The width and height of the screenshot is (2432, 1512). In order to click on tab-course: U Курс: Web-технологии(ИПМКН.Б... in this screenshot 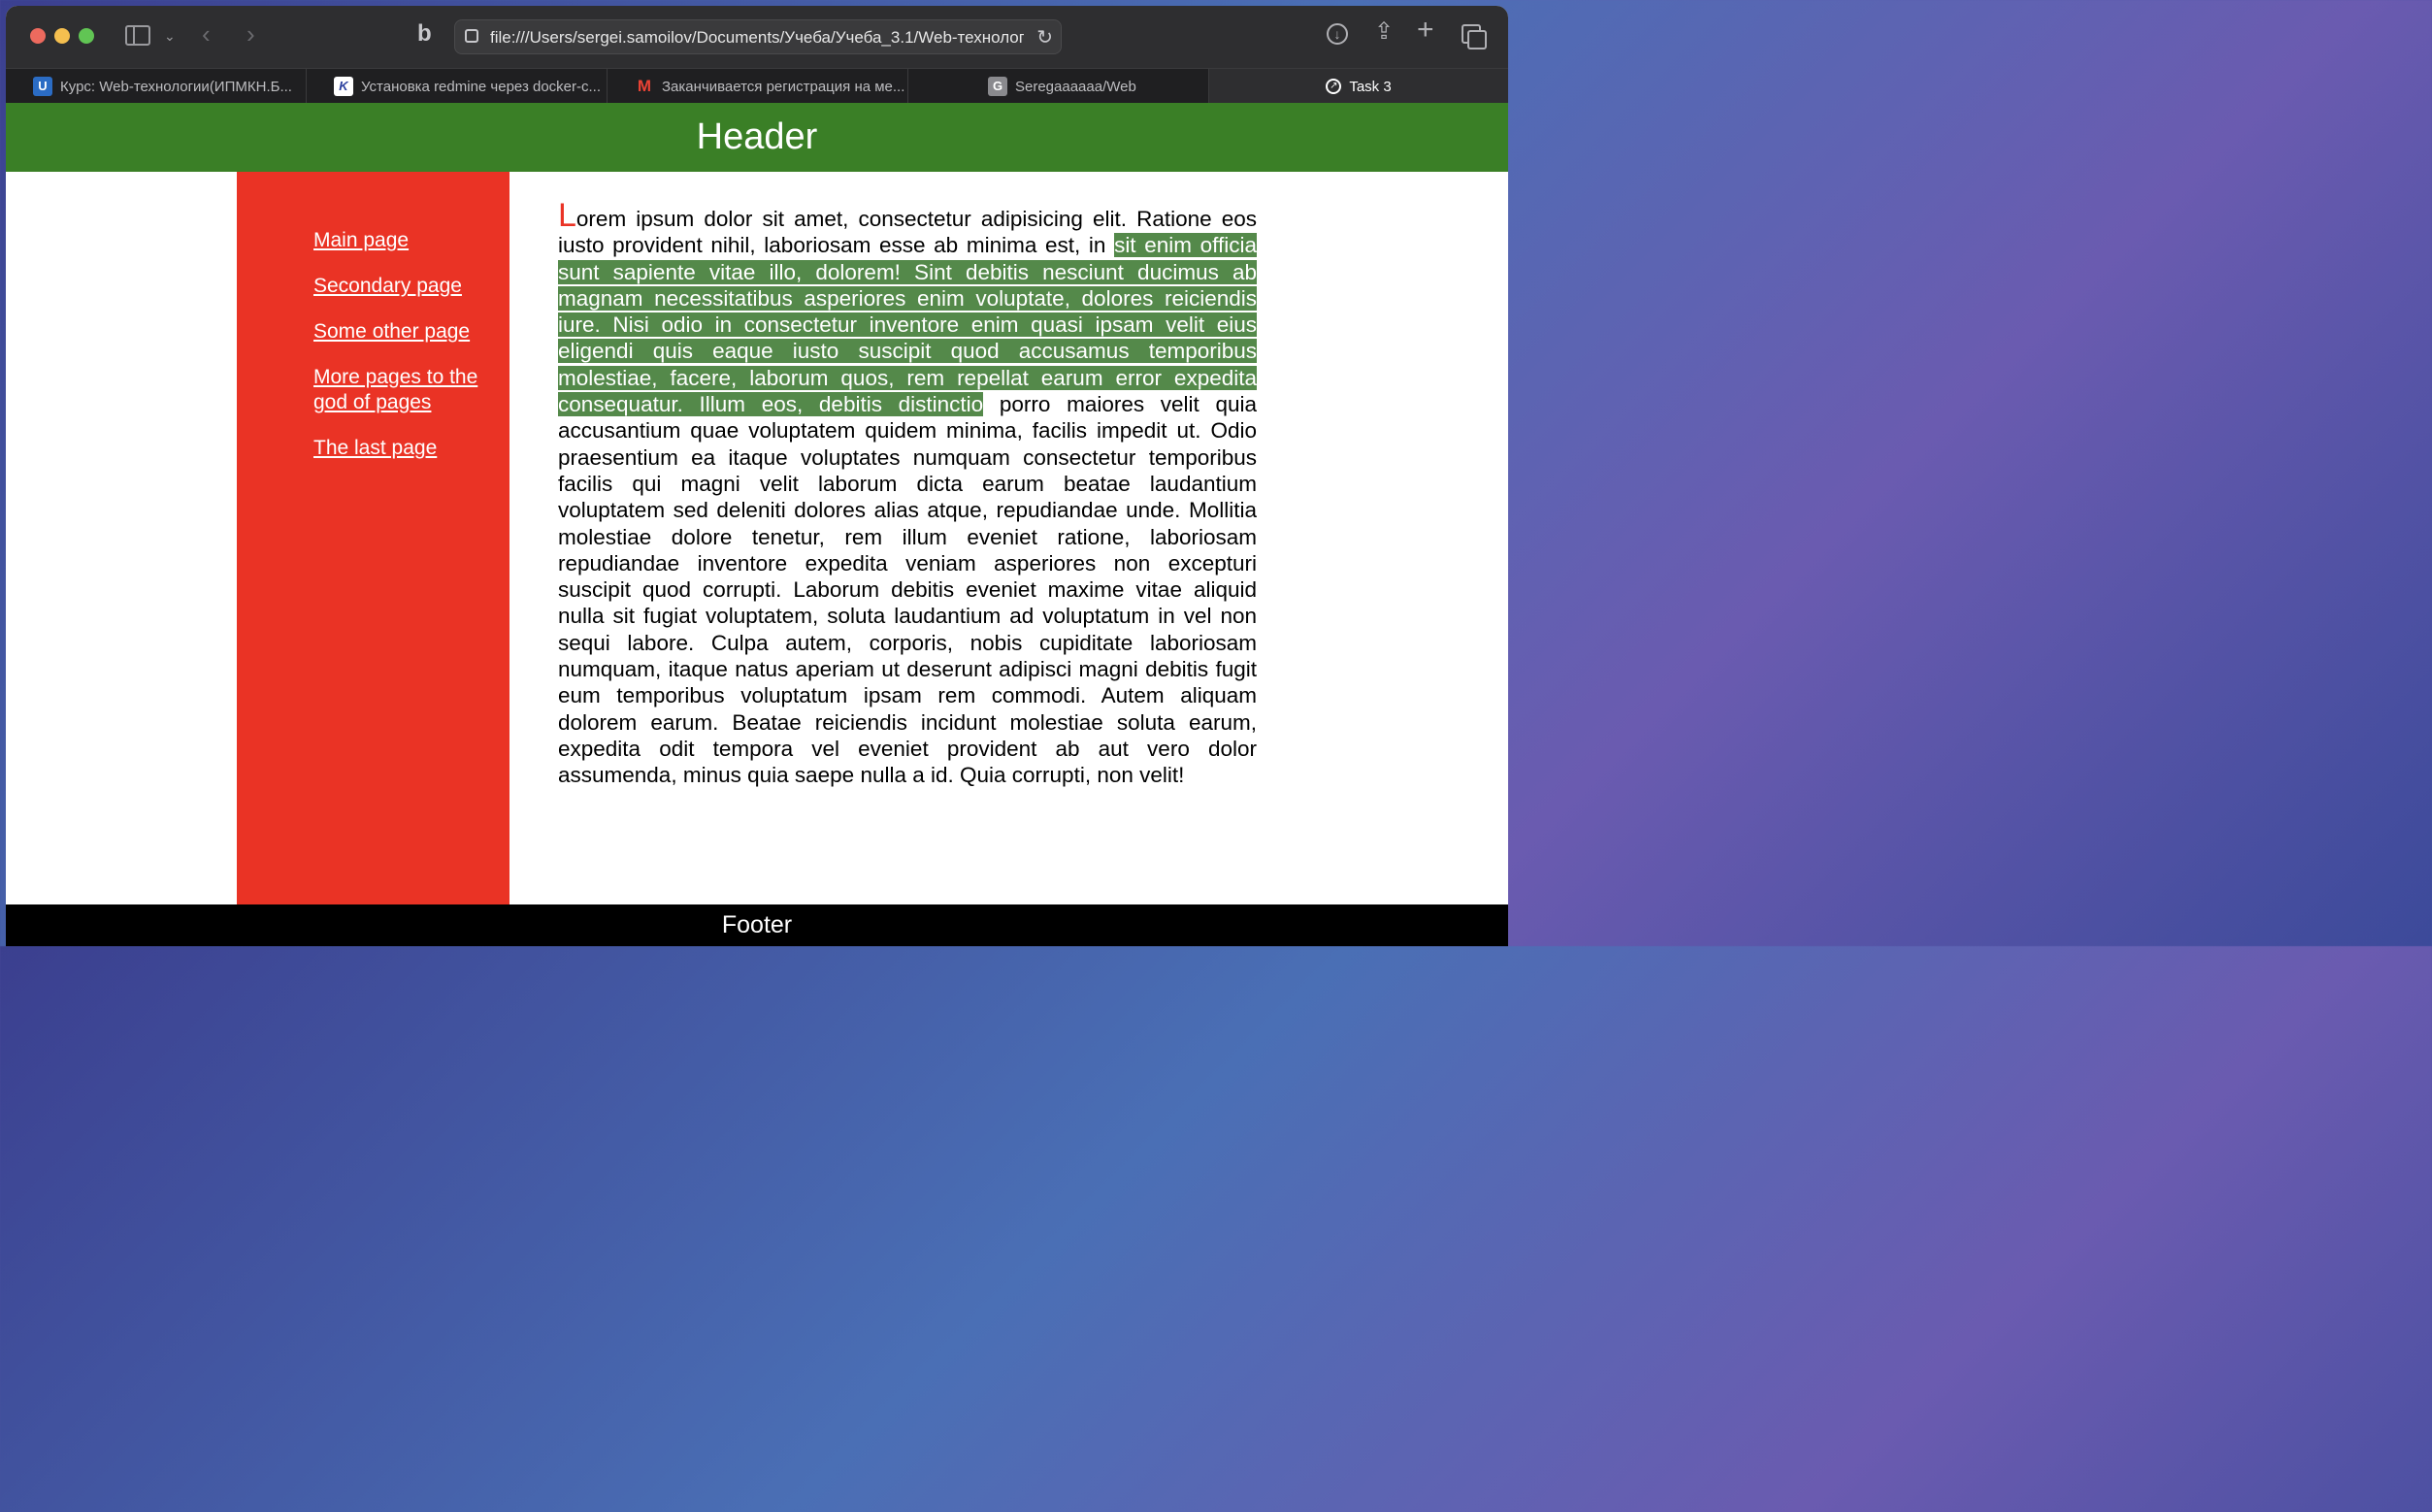, I will do `click(156, 86)`.